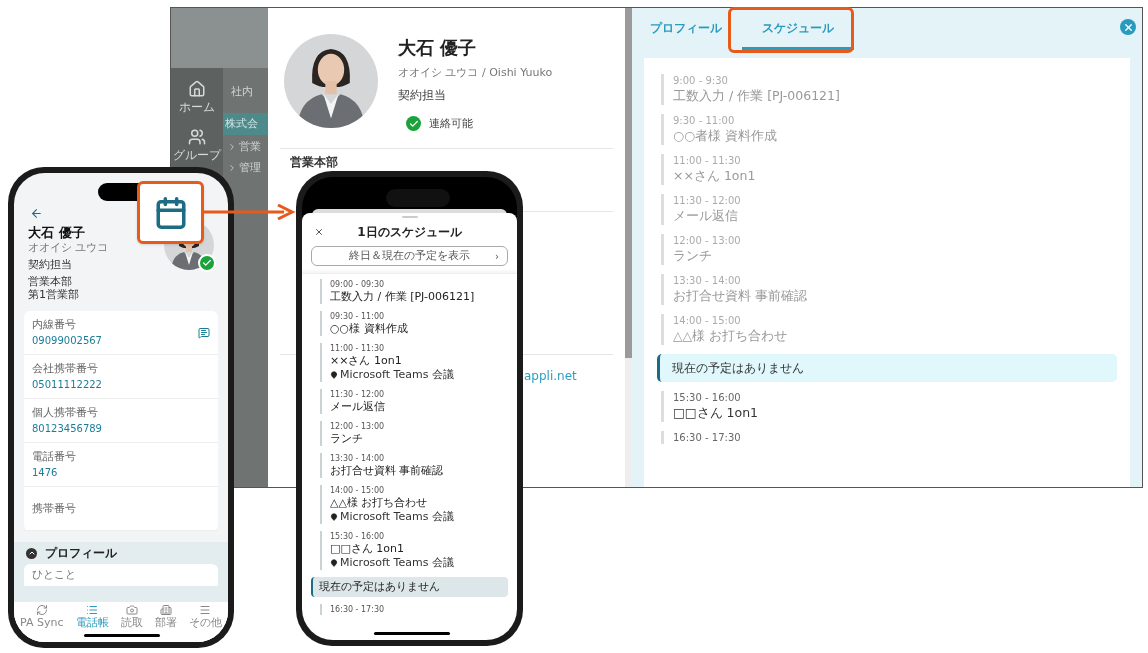  Describe the element at coordinates (31, 553) in the screenshot. I see `collapse-icon` at that location.